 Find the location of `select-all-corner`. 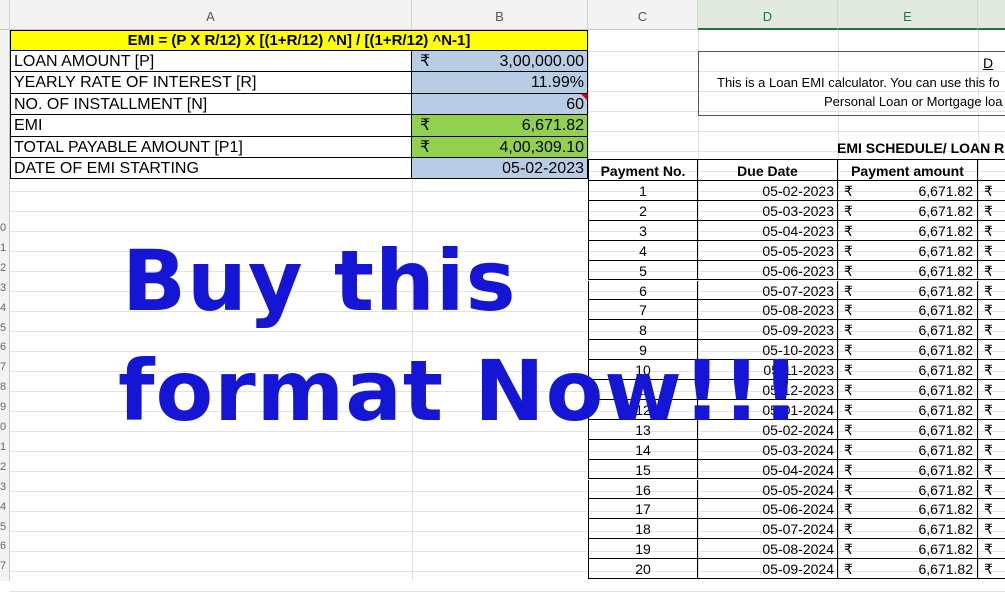

select-all-corner is located at coordinates (5, 15).